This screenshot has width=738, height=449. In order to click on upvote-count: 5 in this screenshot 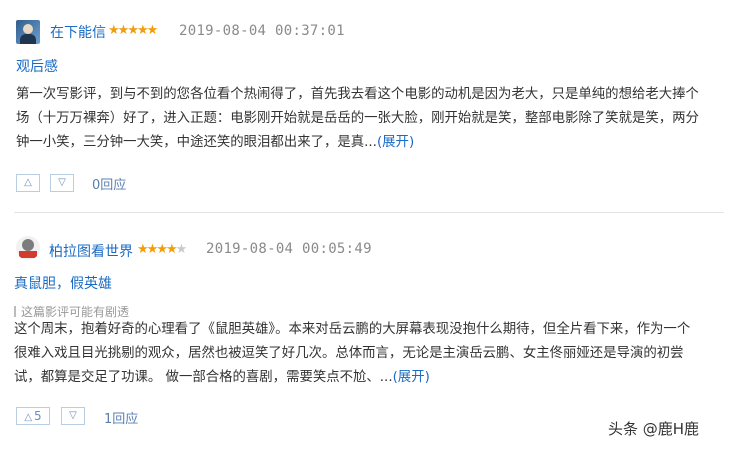, I will do `click(38, 416)`.